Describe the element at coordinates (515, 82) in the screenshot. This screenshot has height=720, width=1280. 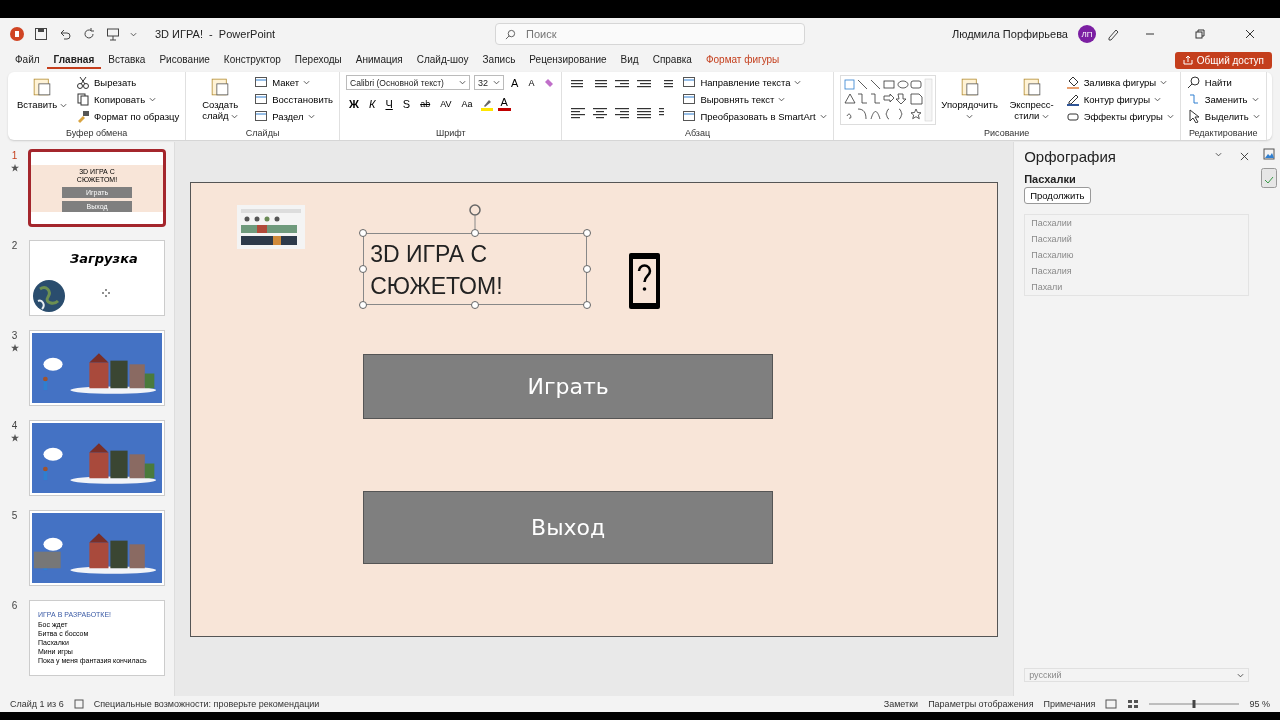
I see `grow-font-button: A` at that location.